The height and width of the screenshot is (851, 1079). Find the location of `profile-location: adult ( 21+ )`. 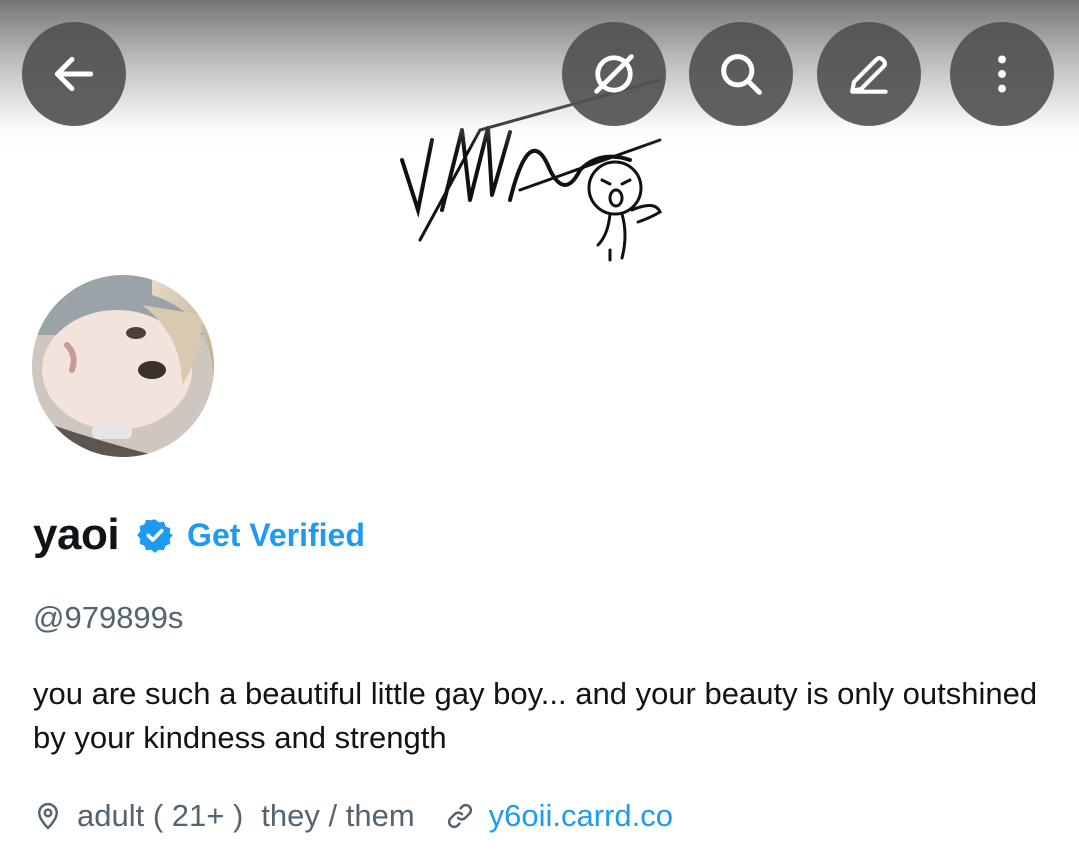

profile-location: adult ( 21+ ) is located at coordinates (160, 815).